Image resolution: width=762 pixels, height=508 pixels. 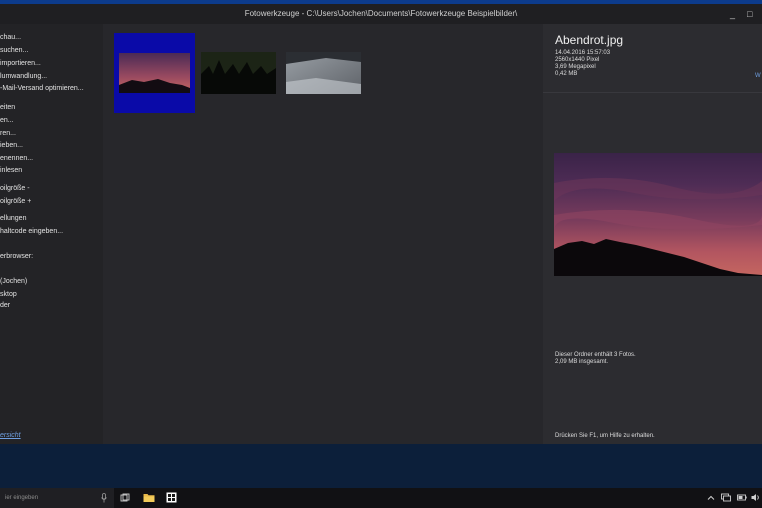 What do you see at coordinates (238, 73) in the screenshot?
I see `forest-thumbnail` at bounding box center [238, 73].